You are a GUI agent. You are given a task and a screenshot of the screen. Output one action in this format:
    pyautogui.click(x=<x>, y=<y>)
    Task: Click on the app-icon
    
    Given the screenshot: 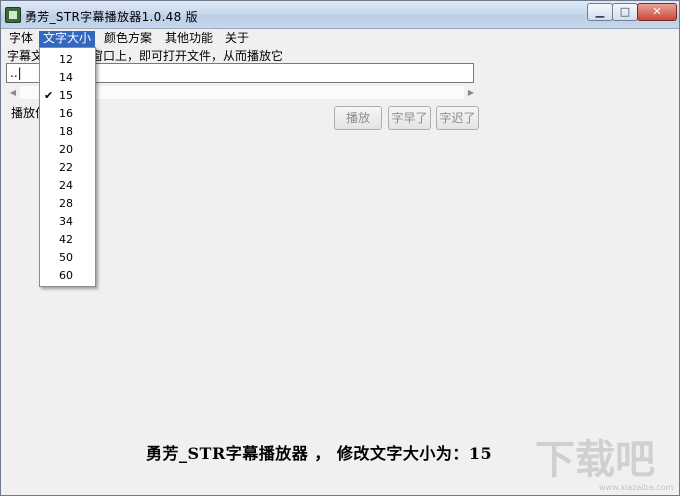 What is the action you would take?
    pyautogui.click(x=13, y=15)
    